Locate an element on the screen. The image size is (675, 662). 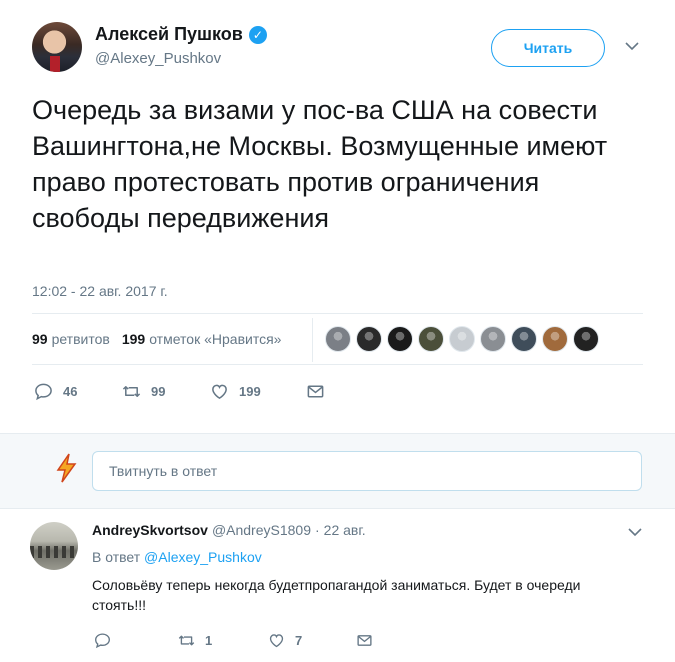
reply-author-handle: @AndreyS1809 is located at coordinates (261, 530).